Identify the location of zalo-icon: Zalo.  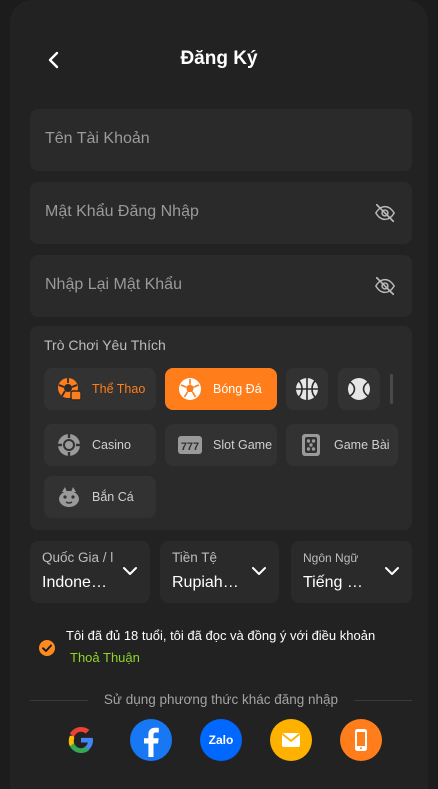
(221, 740).